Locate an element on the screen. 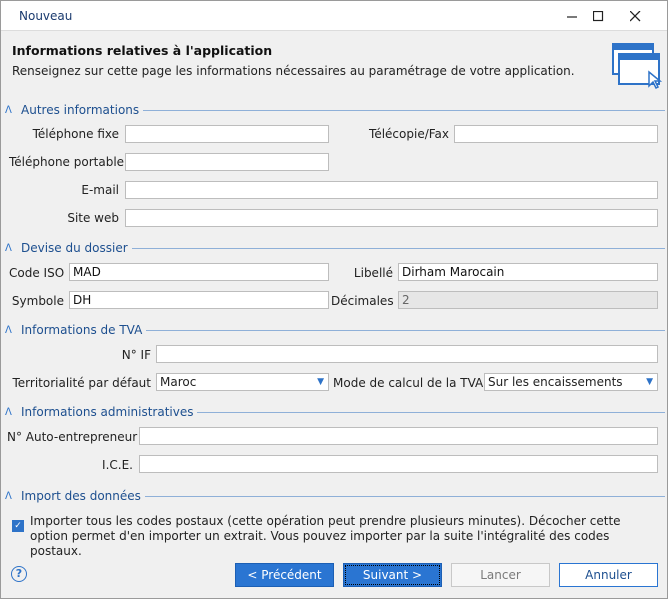 This screenshot has height=599, width=668. code-iso-label: Code ISO is located at coordinates (37, 273).